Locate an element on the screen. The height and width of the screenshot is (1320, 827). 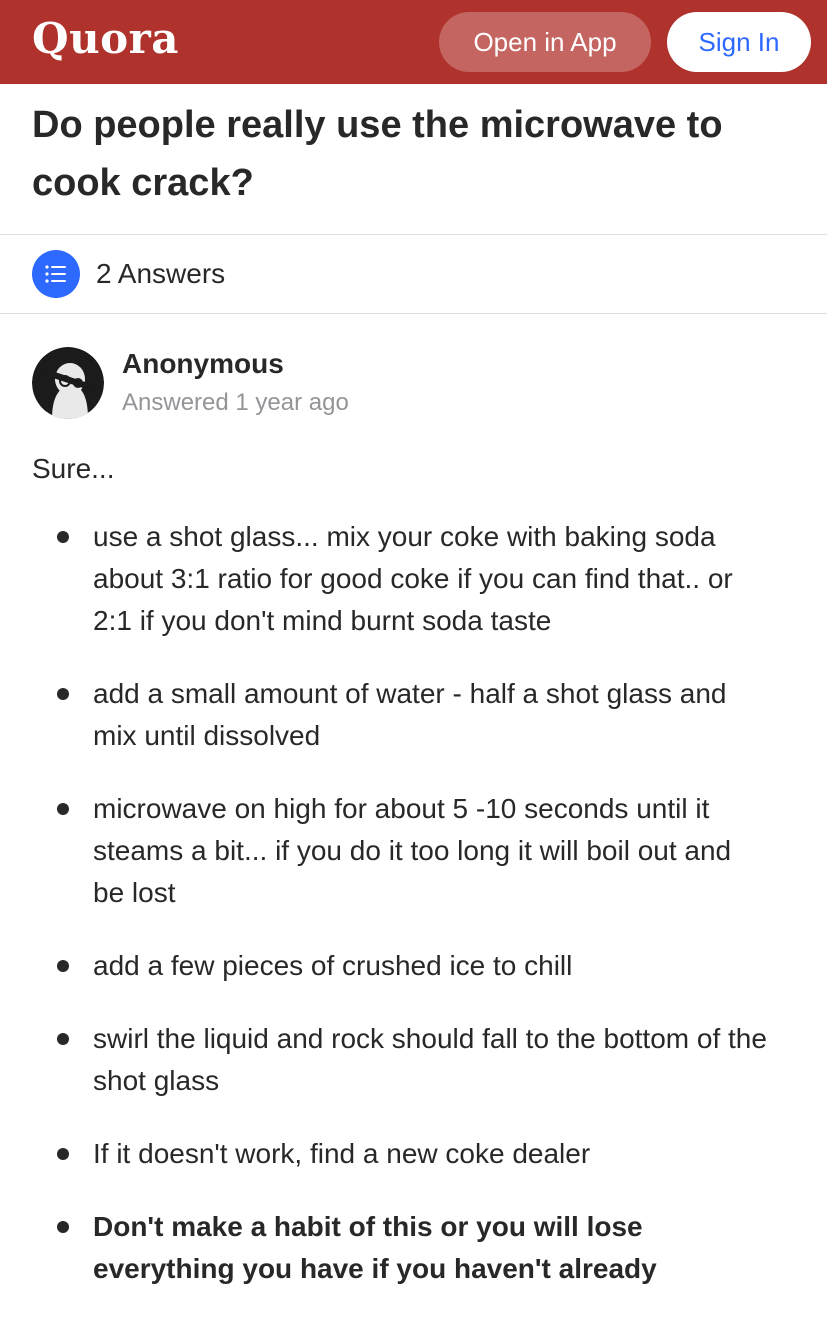
top-bar: Quora Open in App Sign In is located at coordinates (413, 42).